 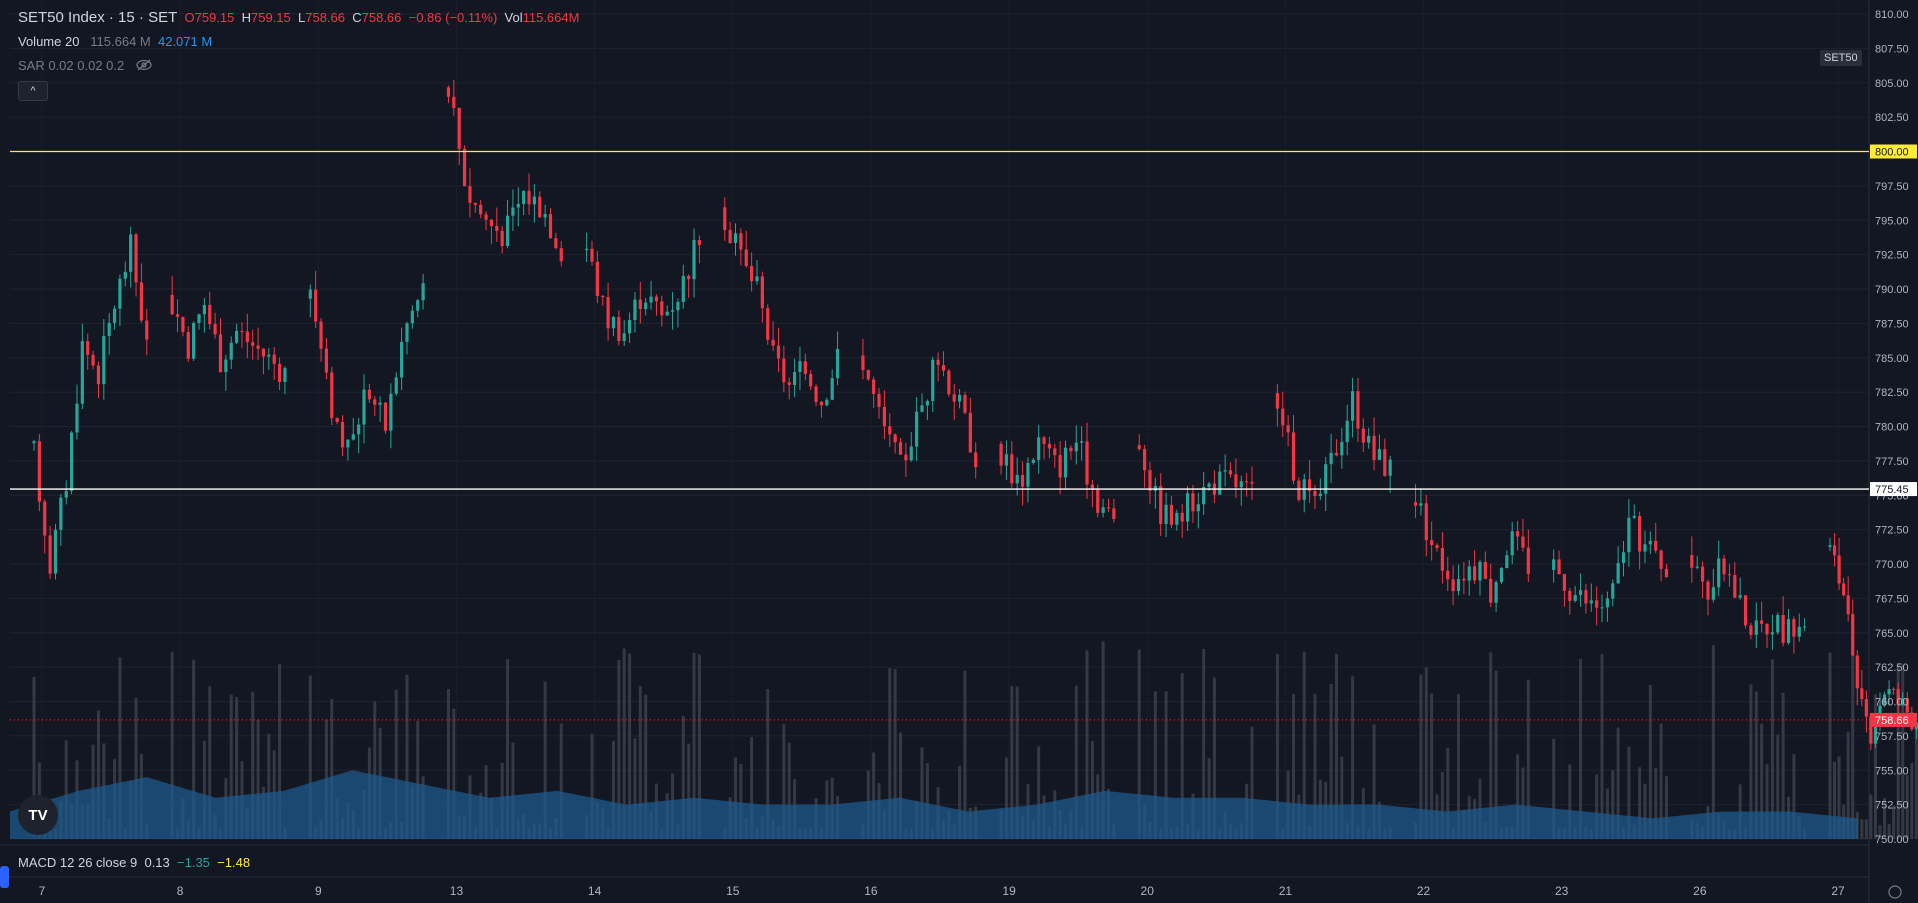 I want to click on high-value: 759.15, so click(x=271, y=17).